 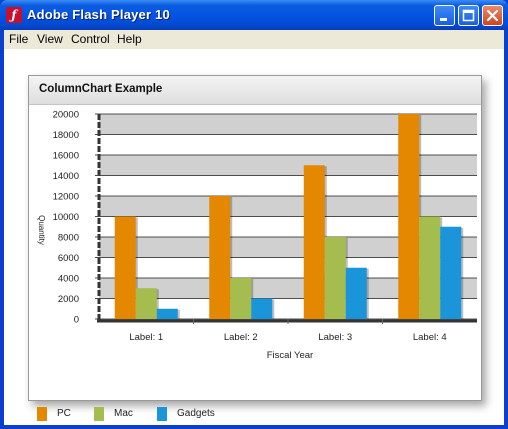 What do you see at coordinates (123, 413) in the screenshot?
I see `legend-label-mac: Mac` at bounding box center [123, 413].